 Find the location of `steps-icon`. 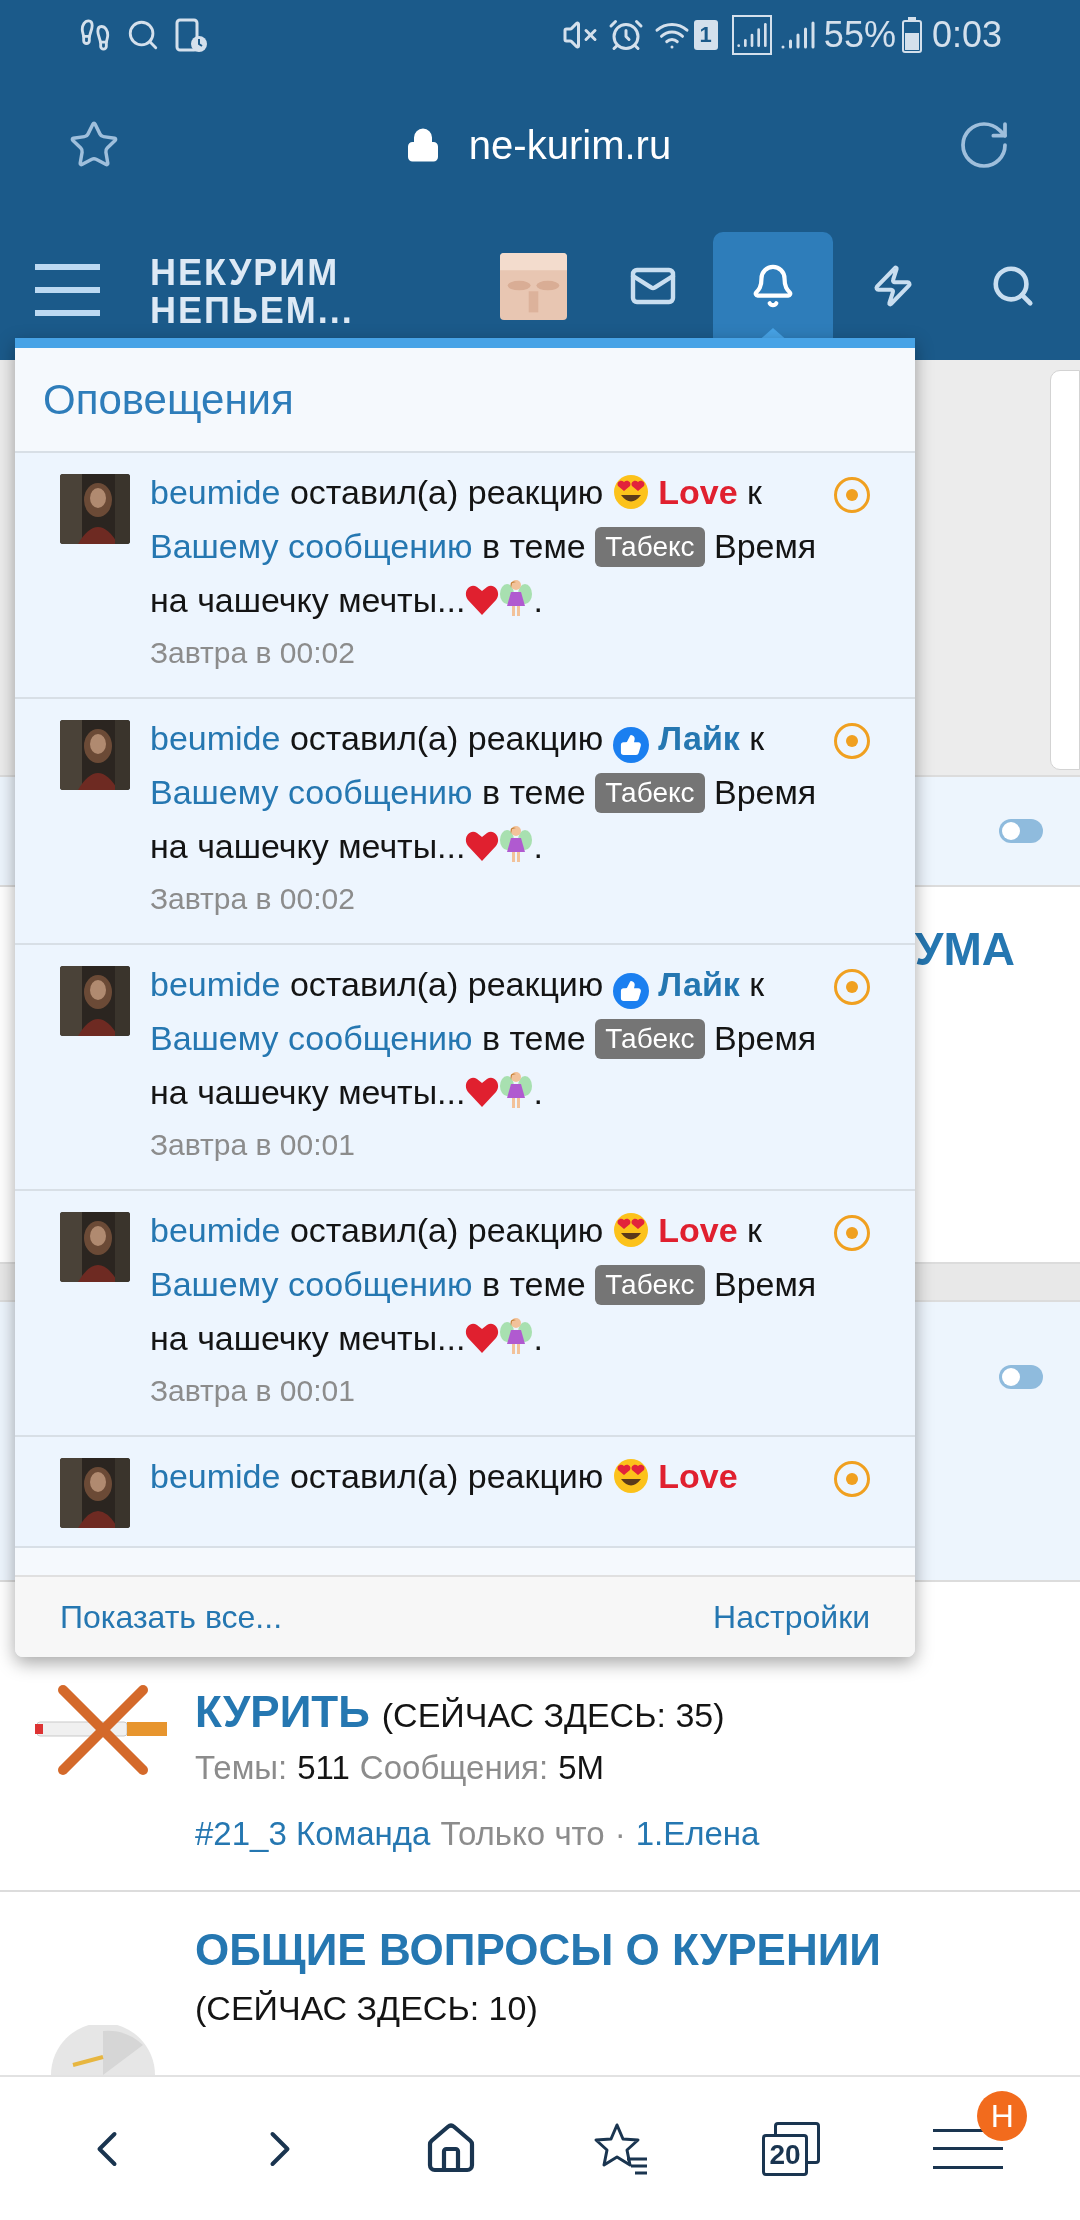

steps-icon is located at coordinates (95, 35).